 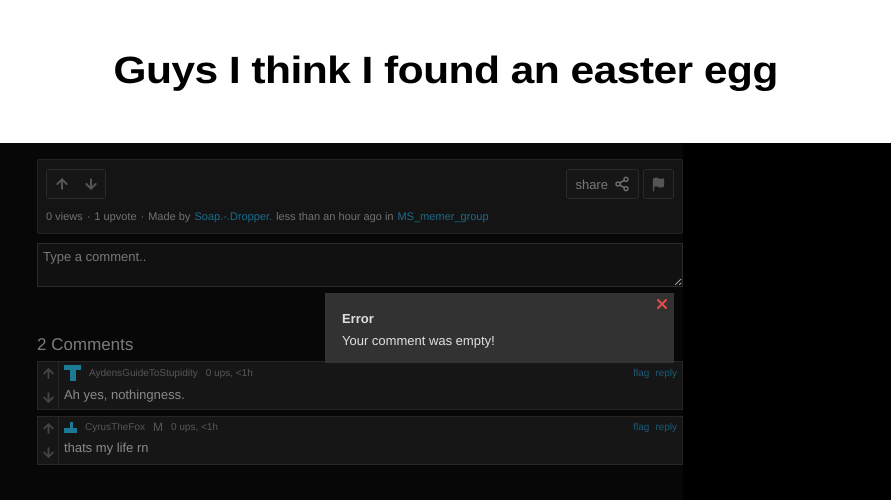 I want to click on made-by-label: Made by, so click(x=169, y=217).